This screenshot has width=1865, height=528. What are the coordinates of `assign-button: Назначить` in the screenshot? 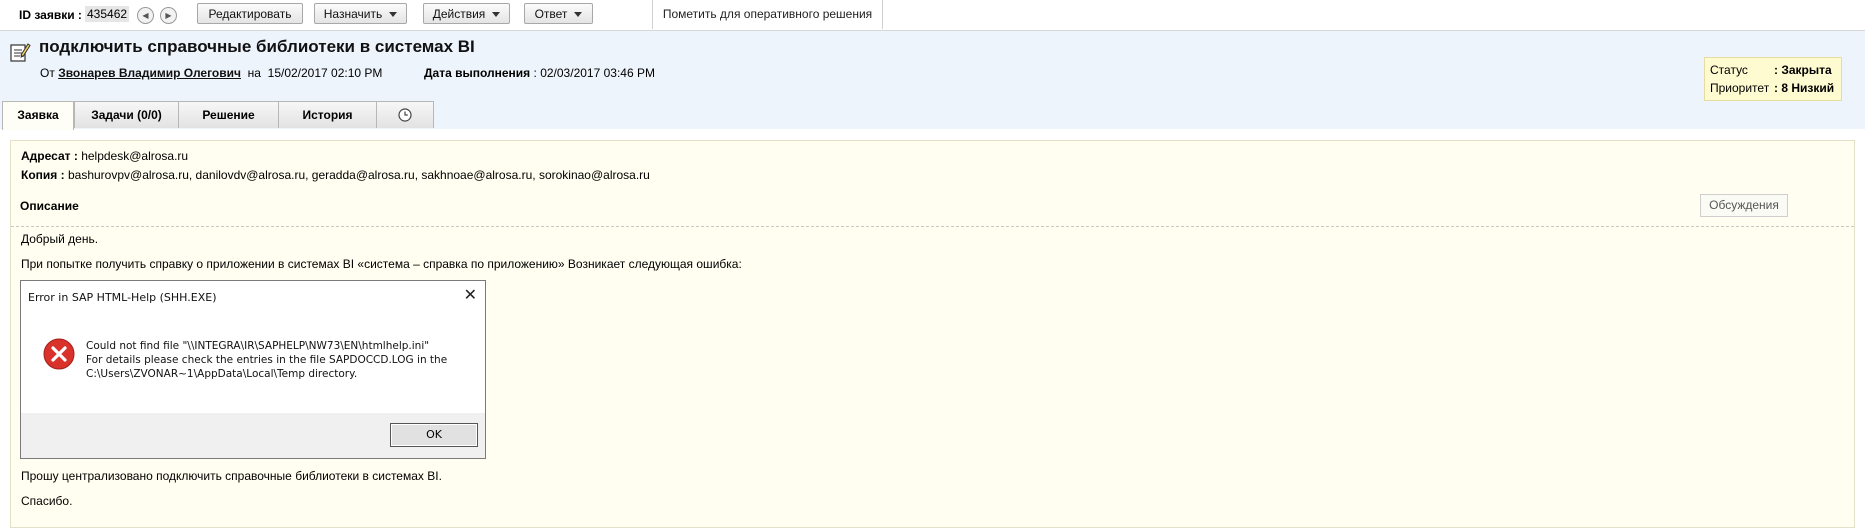 It's located at (360, 13).